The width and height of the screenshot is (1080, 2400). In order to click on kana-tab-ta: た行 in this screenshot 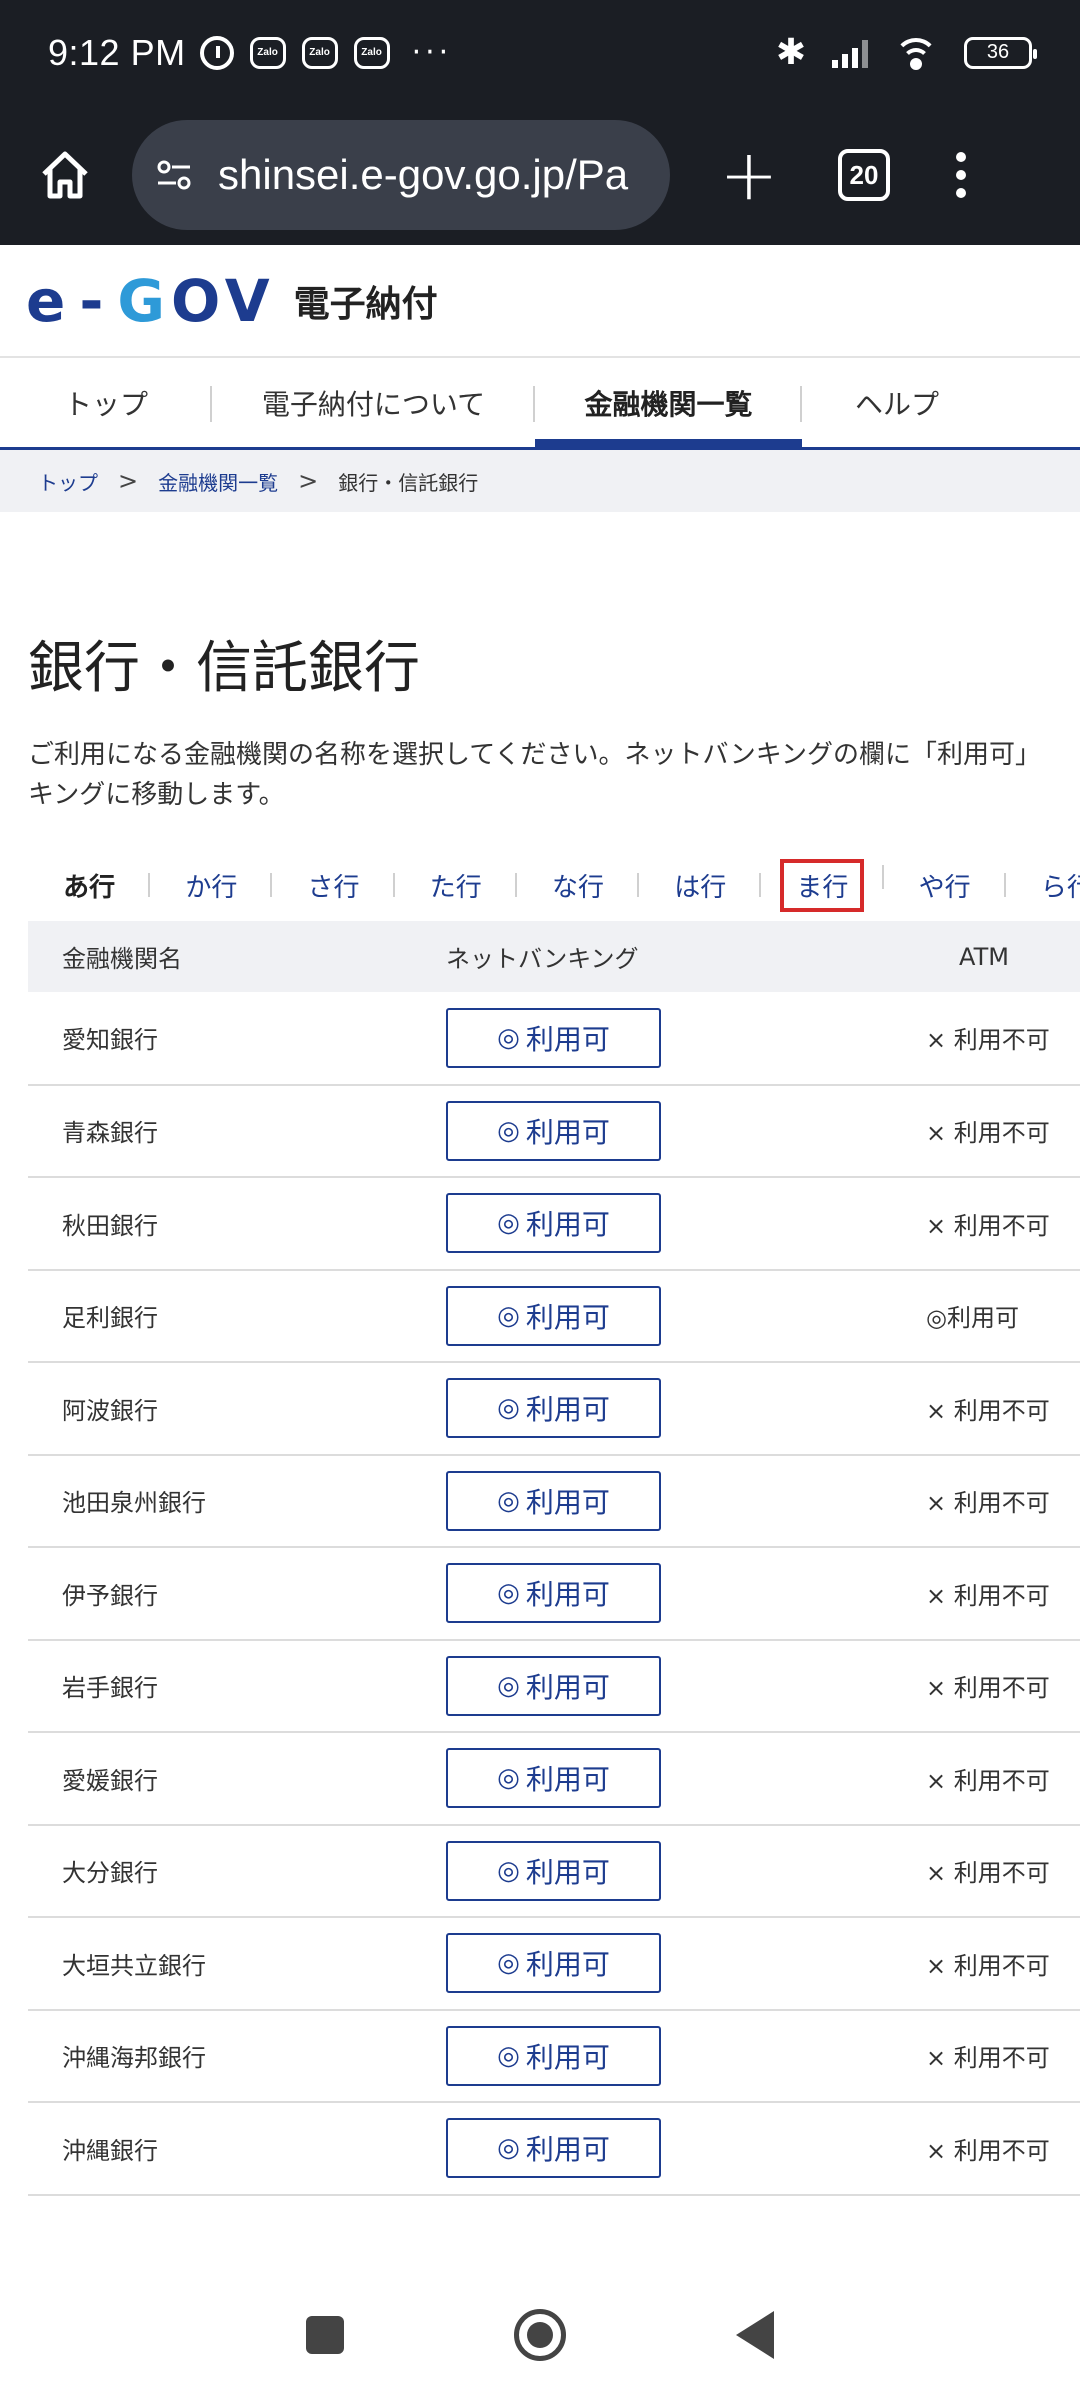, I will do `click(456, 885)`.